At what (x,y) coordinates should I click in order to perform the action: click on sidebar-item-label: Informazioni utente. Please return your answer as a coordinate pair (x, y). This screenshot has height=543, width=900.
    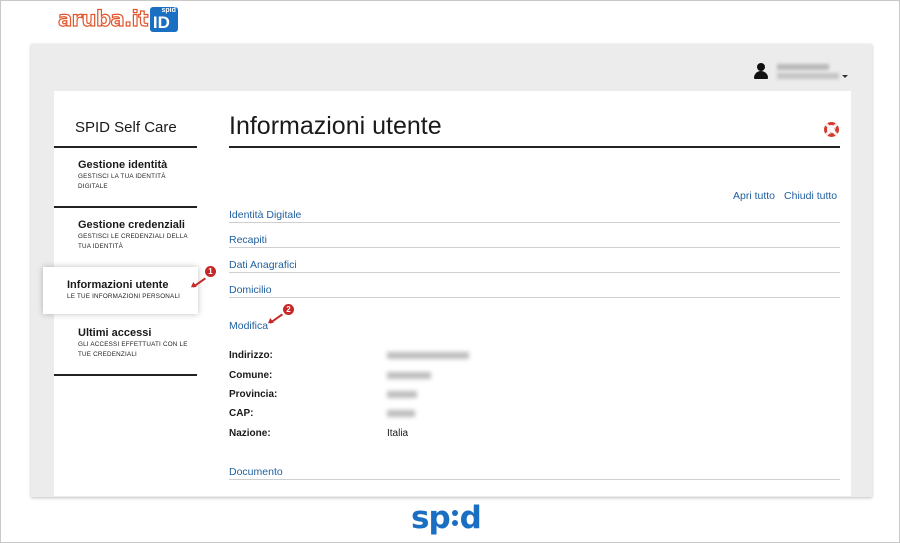
    Looking at the image, I should click on (118, 285).